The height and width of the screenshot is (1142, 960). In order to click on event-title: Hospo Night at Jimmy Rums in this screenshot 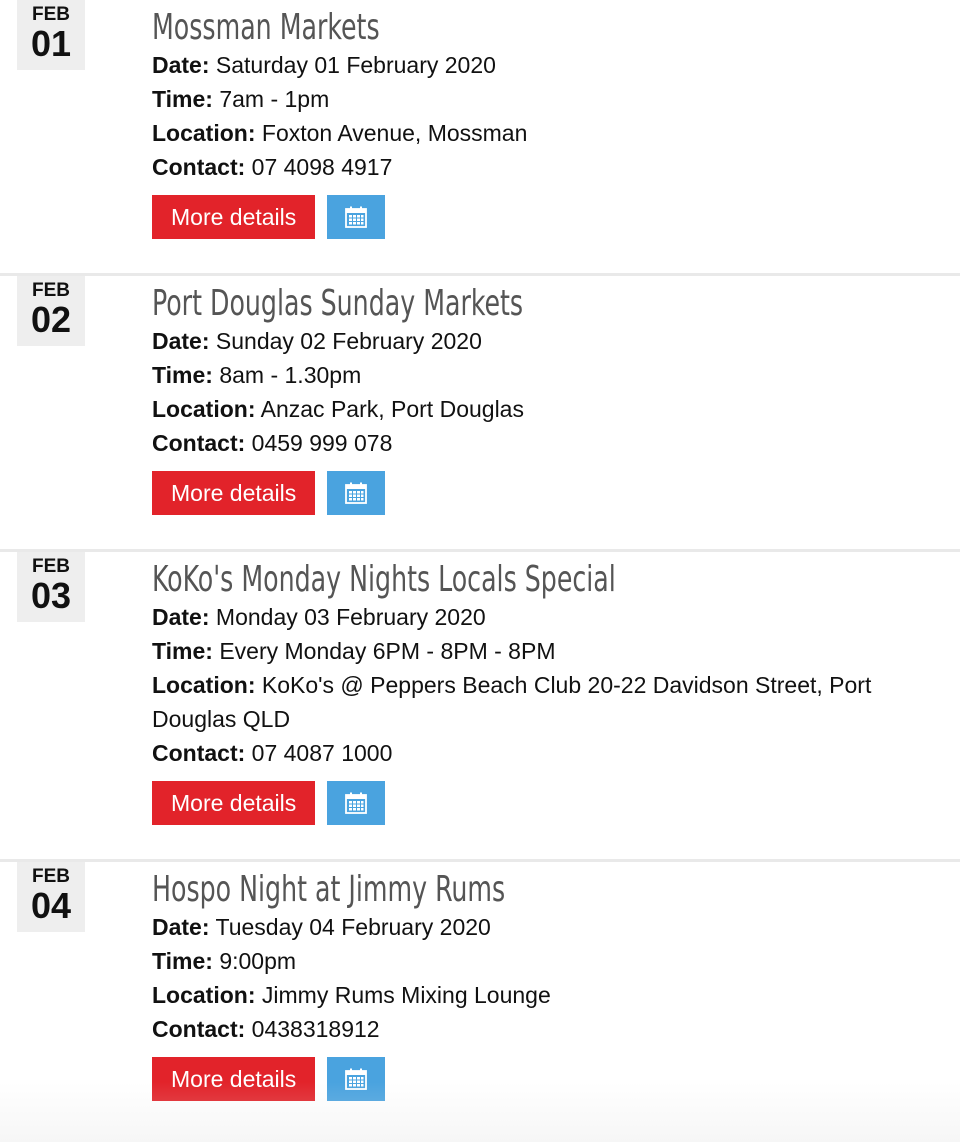, I will do `click(443, 886)`.